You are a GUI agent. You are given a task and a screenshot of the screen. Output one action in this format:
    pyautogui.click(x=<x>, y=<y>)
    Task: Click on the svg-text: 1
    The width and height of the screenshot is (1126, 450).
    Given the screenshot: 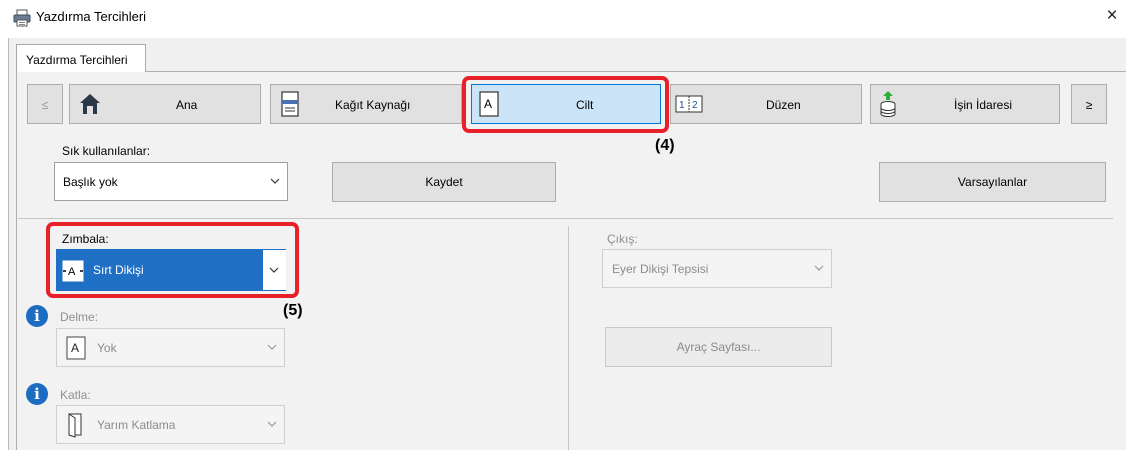 What is the action you would take?
    pyautogui.click(x=682, y=105)
    